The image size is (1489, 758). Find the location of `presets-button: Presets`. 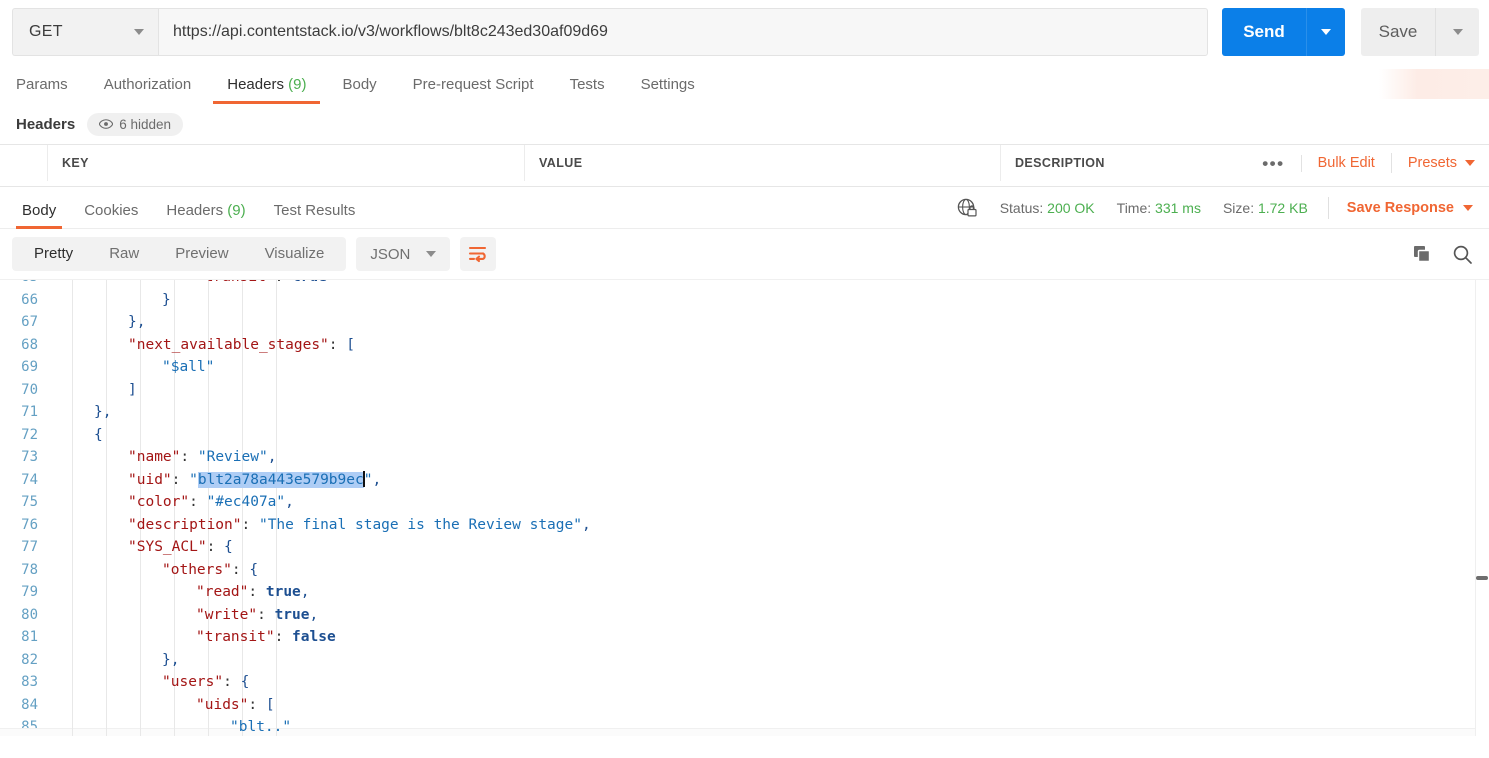

presets-button: Presets is located at coordinates (1433, 163).